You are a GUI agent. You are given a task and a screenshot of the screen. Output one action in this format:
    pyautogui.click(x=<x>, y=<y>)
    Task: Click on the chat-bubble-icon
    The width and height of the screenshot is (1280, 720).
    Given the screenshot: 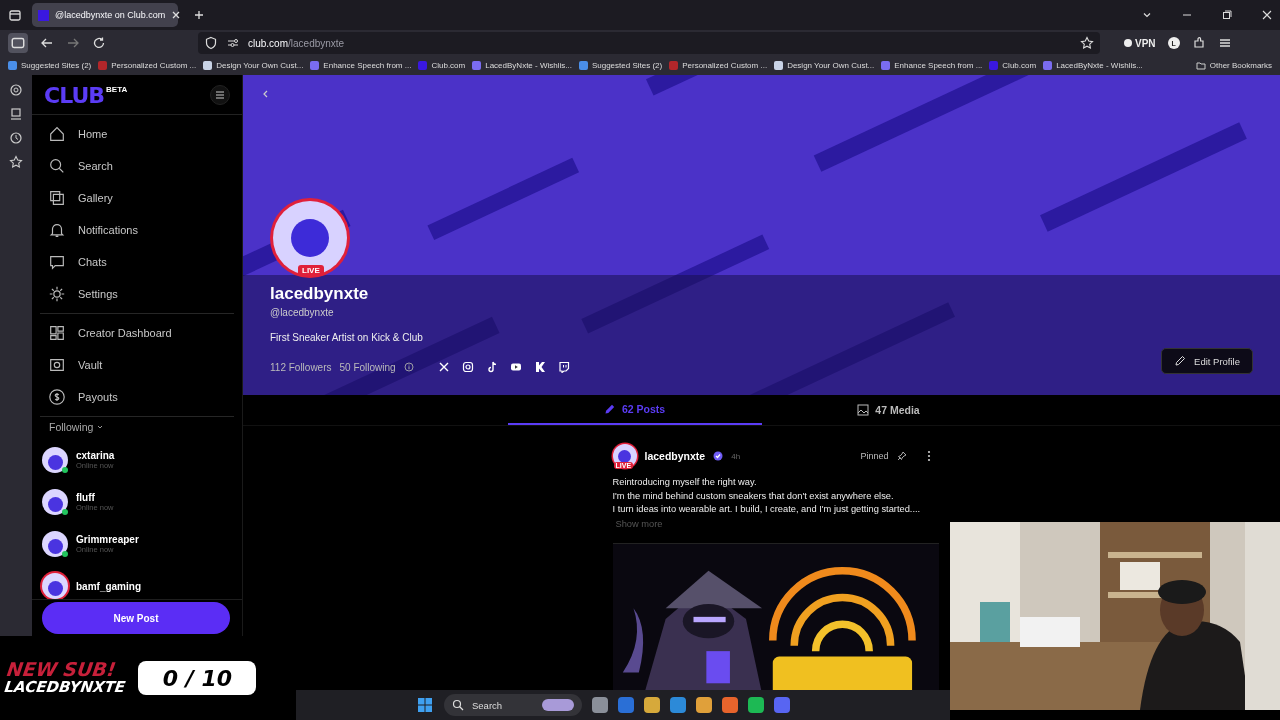 What is the action you would take?
    pyautogui.click(x=563, y=367)
    